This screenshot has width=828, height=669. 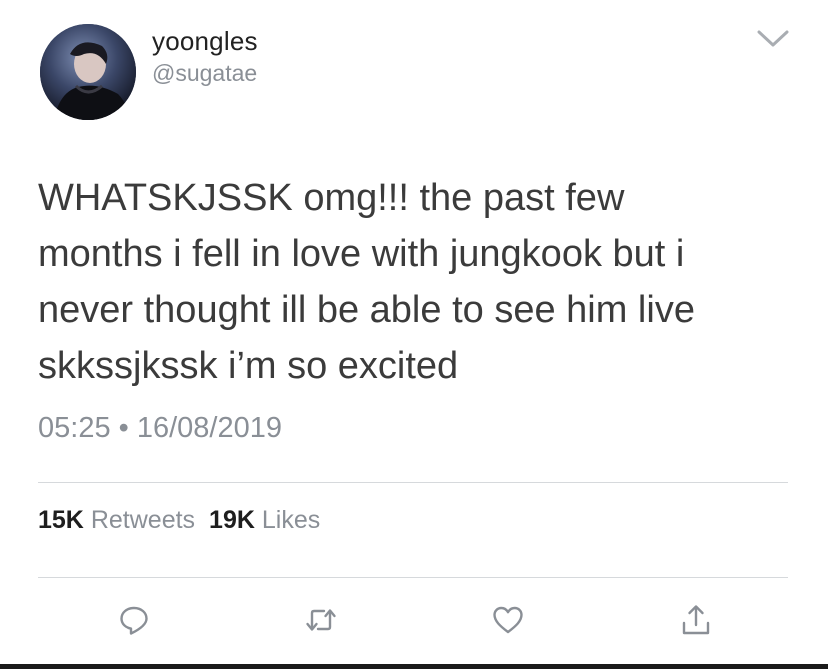 I want to click on retweet-icon, so click(x=321, y=620).